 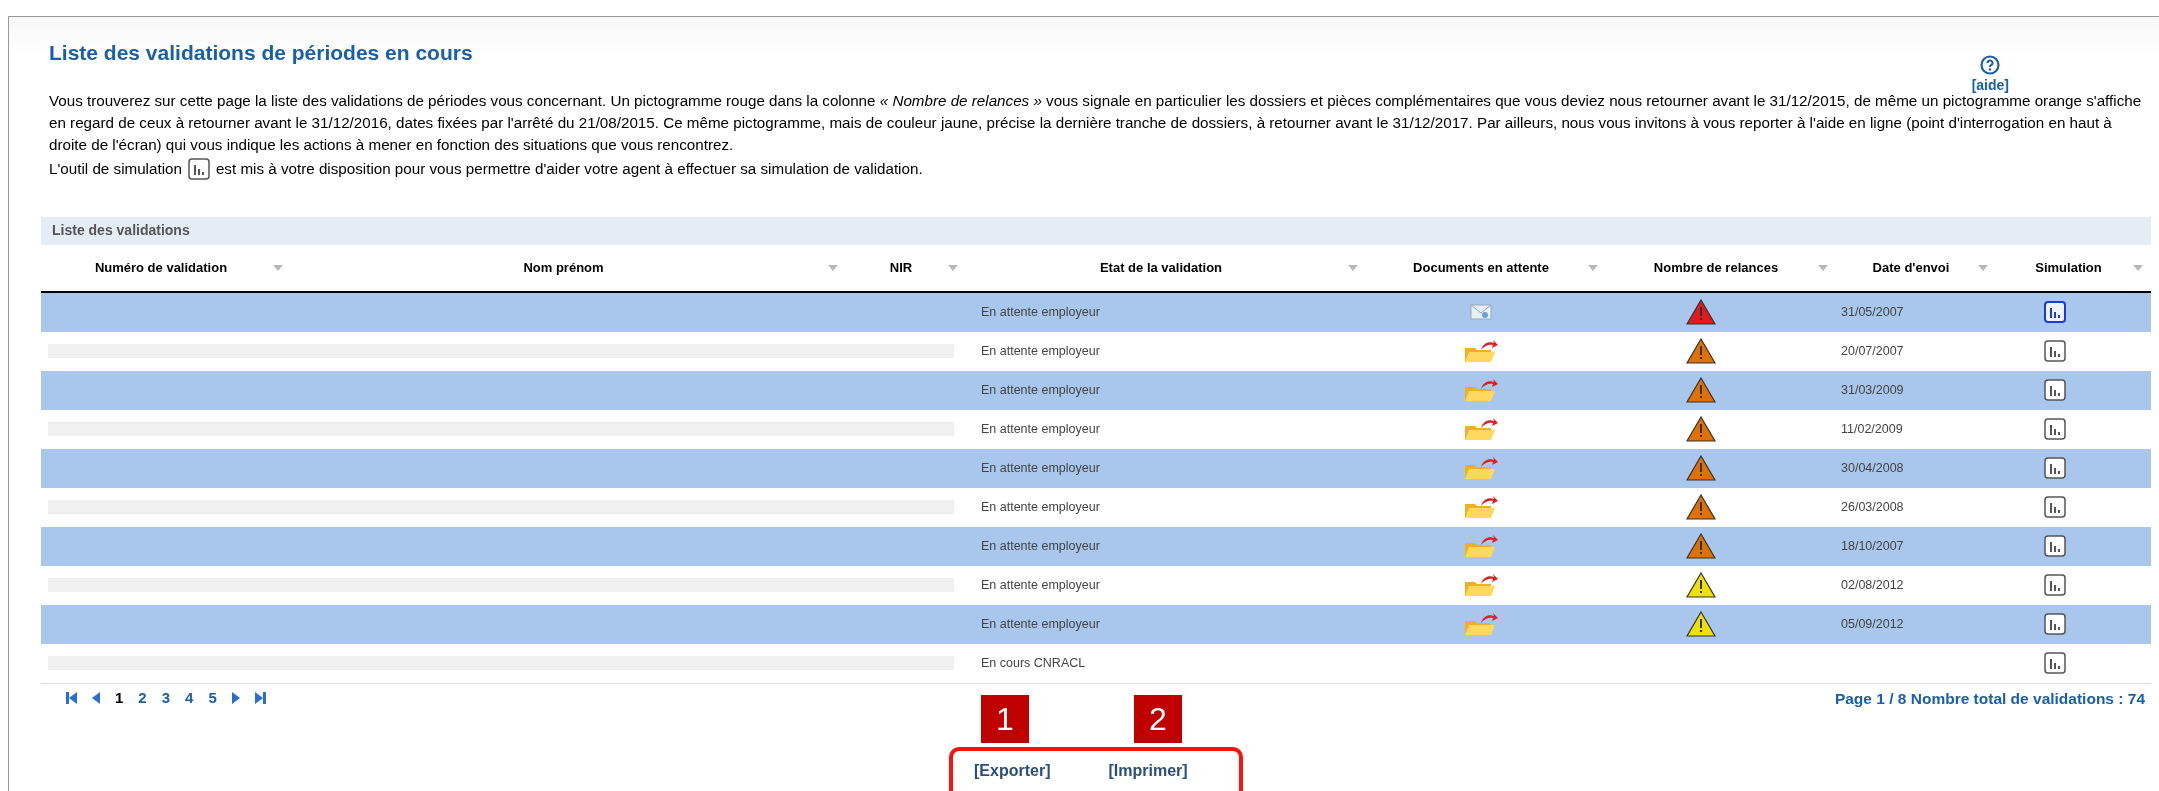 What do you see at coordinates (1161, 268) in the screenshot?
I see `column-header: Etat de la validation` at bounding box center [1161, 268].